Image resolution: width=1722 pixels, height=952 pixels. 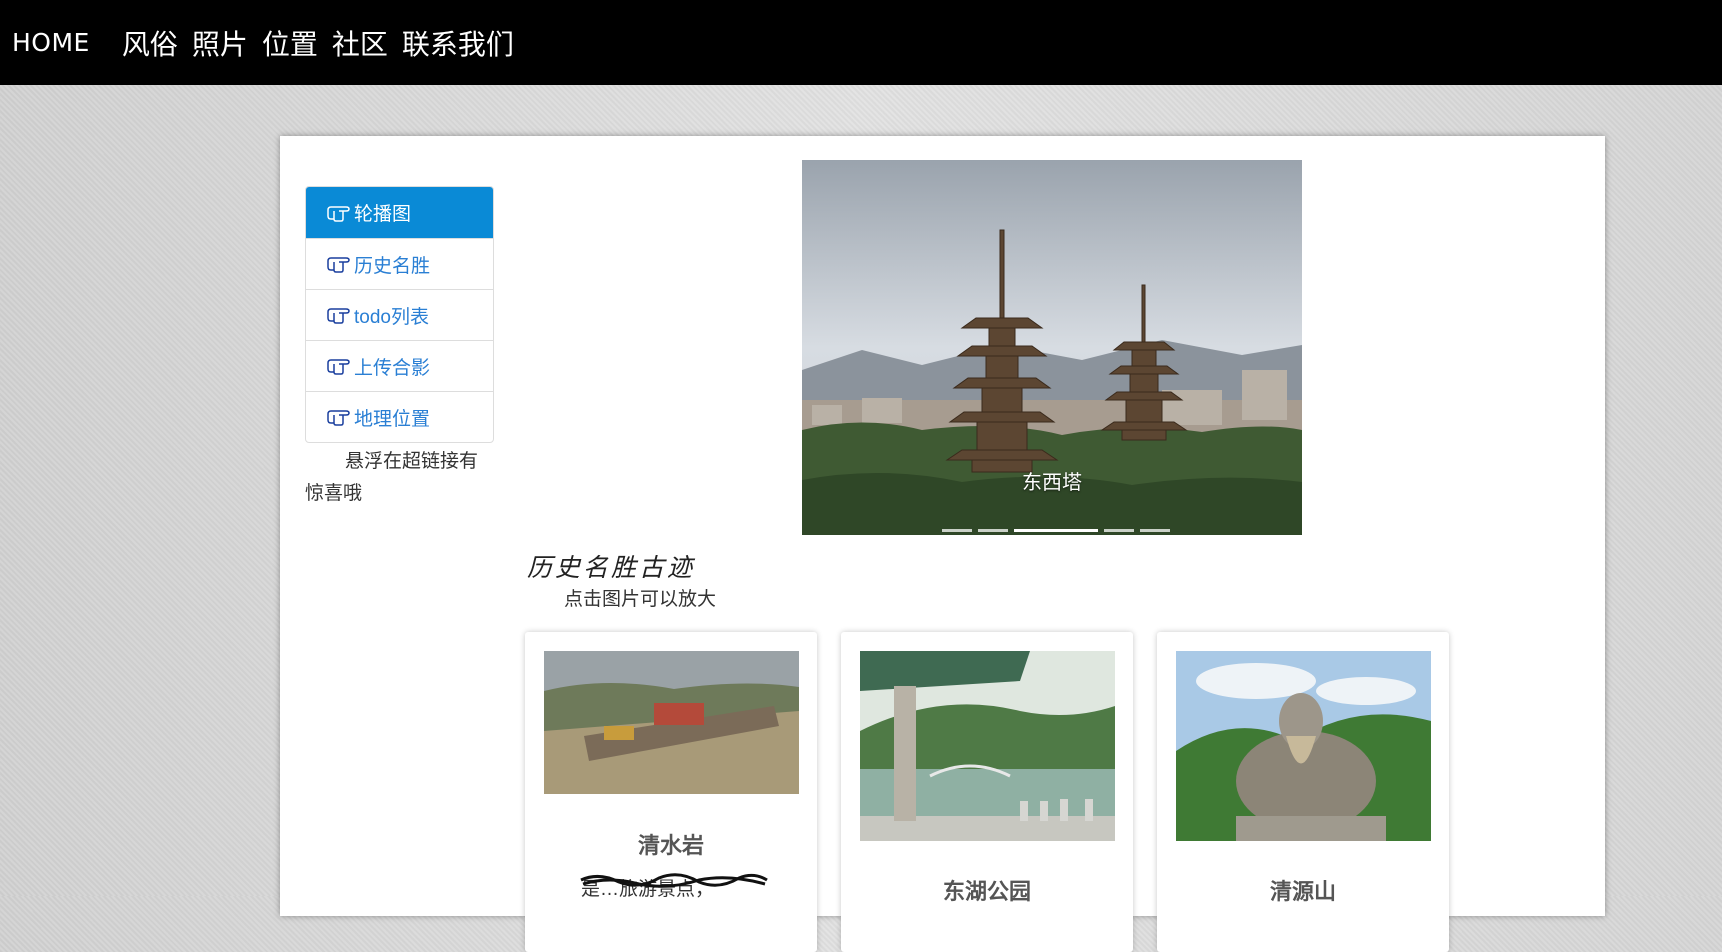 I want to click on nav-link-community: 社区, so click(x=360, y=43).